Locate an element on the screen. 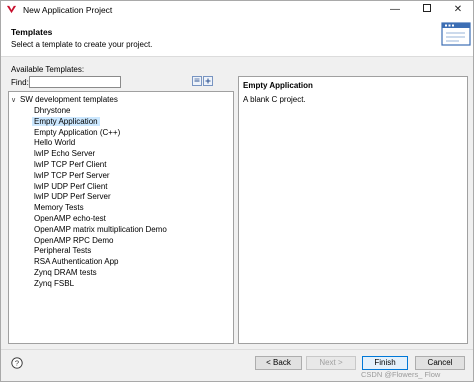 Image resolution: width=474 pixels, height=382 pixels. page-title: Templates is located at coordinates (32, 32).